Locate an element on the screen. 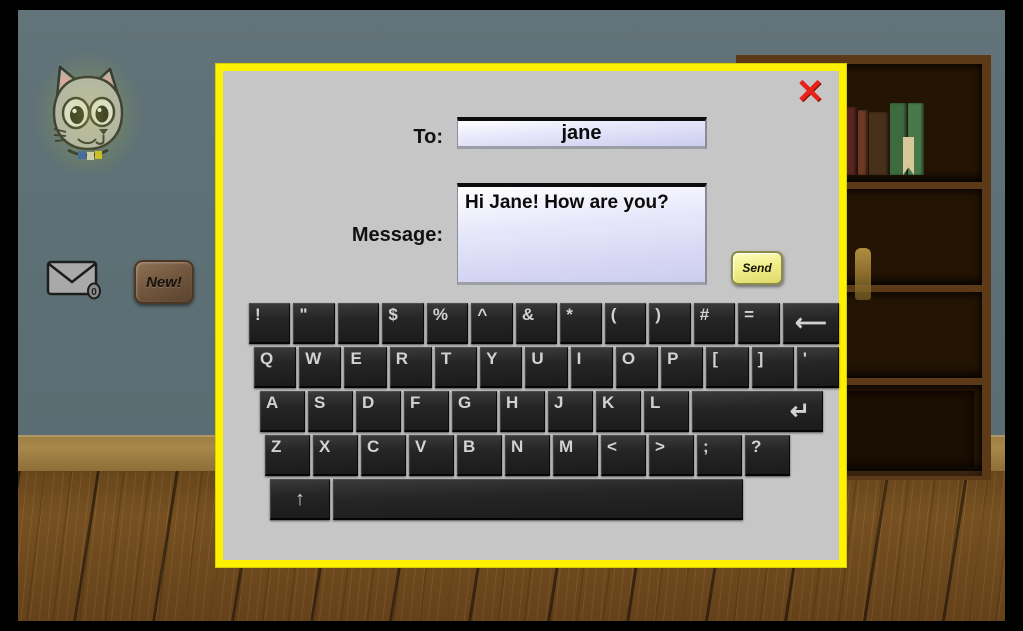 The width and height of the screenshot is (1023, 631). message-label: Message: is located at coordinates (397, 235).